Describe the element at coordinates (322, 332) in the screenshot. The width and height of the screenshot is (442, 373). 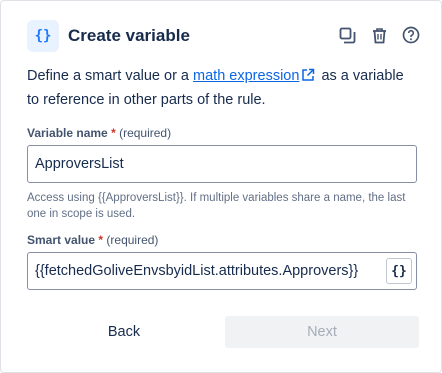
I see `next-button: Next` at that location.